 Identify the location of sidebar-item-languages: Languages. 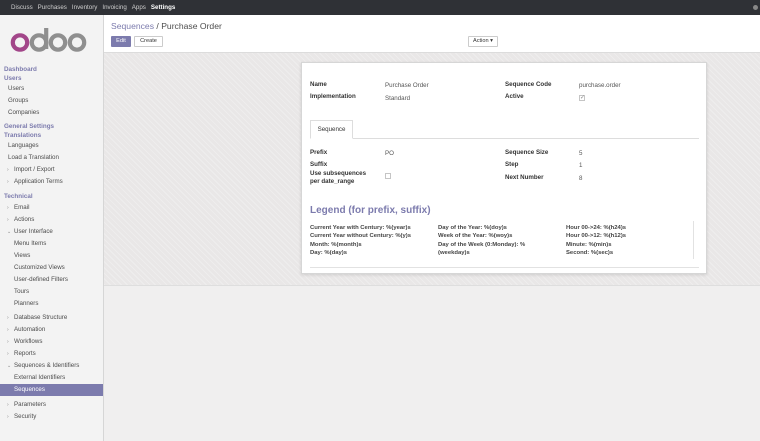
(51, 146).